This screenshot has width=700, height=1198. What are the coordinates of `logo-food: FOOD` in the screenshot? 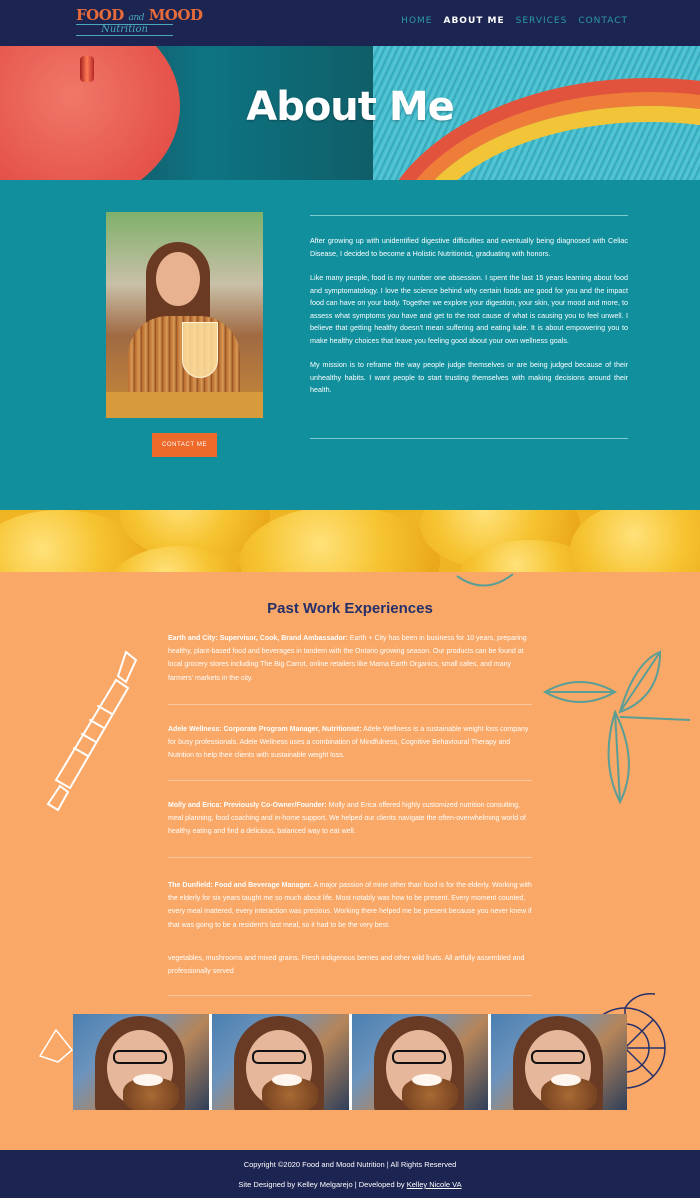 It's located at (100, 15).